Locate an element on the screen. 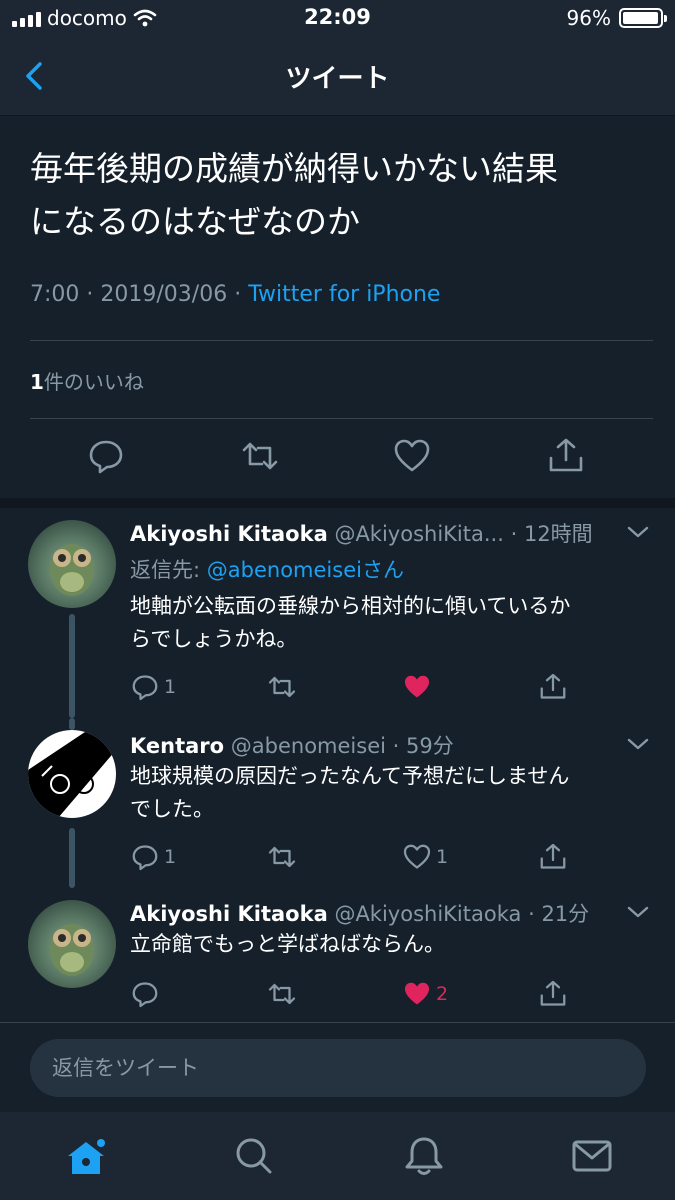  section-separator is located at coordinates (337, 503).